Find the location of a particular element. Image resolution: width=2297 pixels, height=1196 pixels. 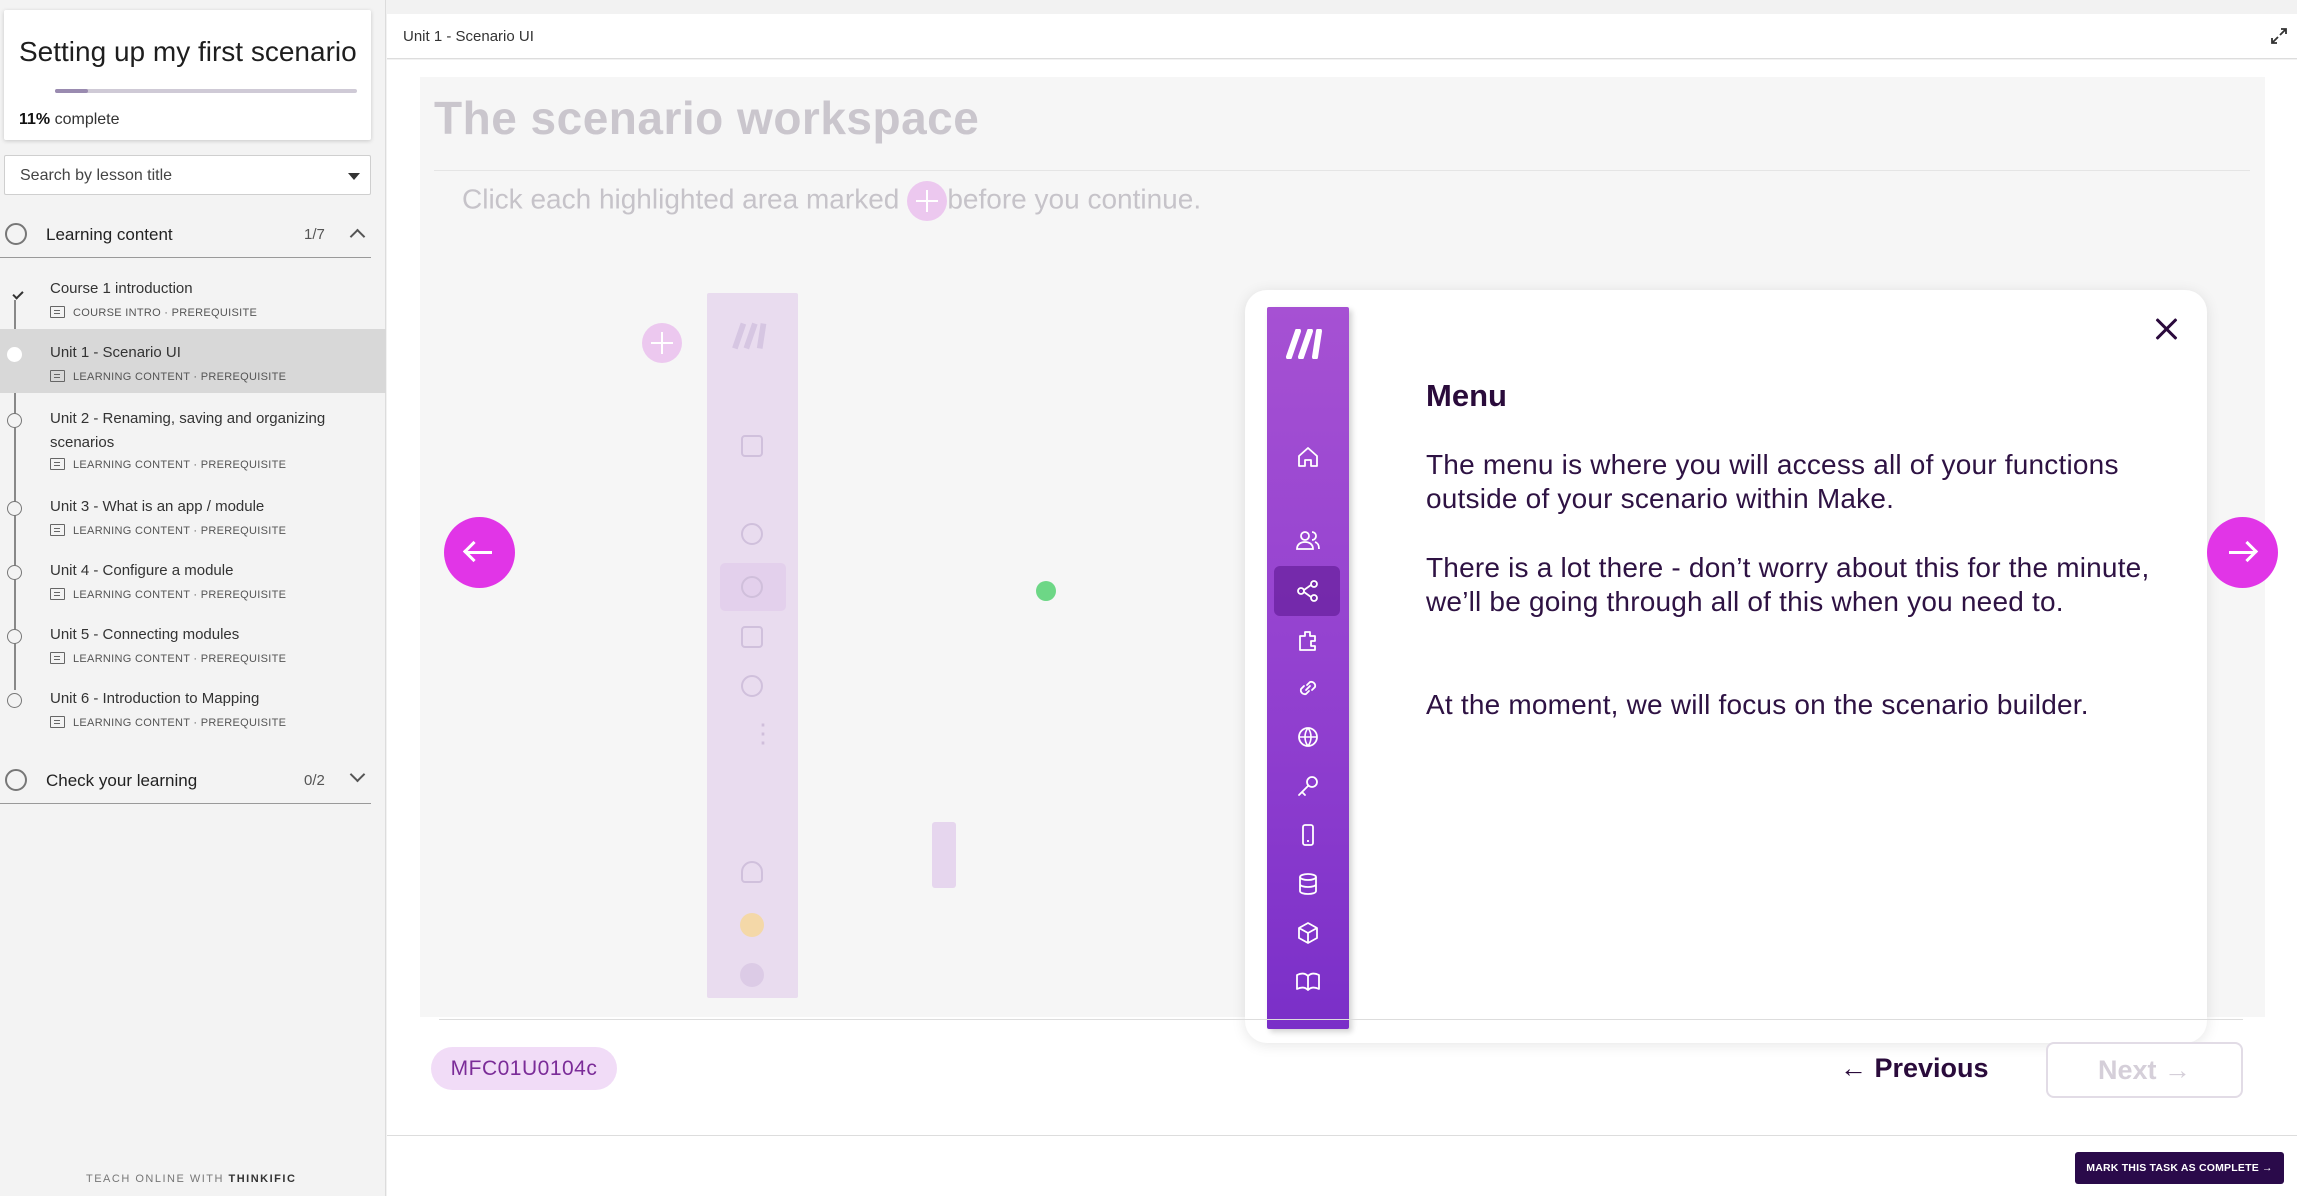

progress-text: 11% complete is located at coordinates (69, 120).